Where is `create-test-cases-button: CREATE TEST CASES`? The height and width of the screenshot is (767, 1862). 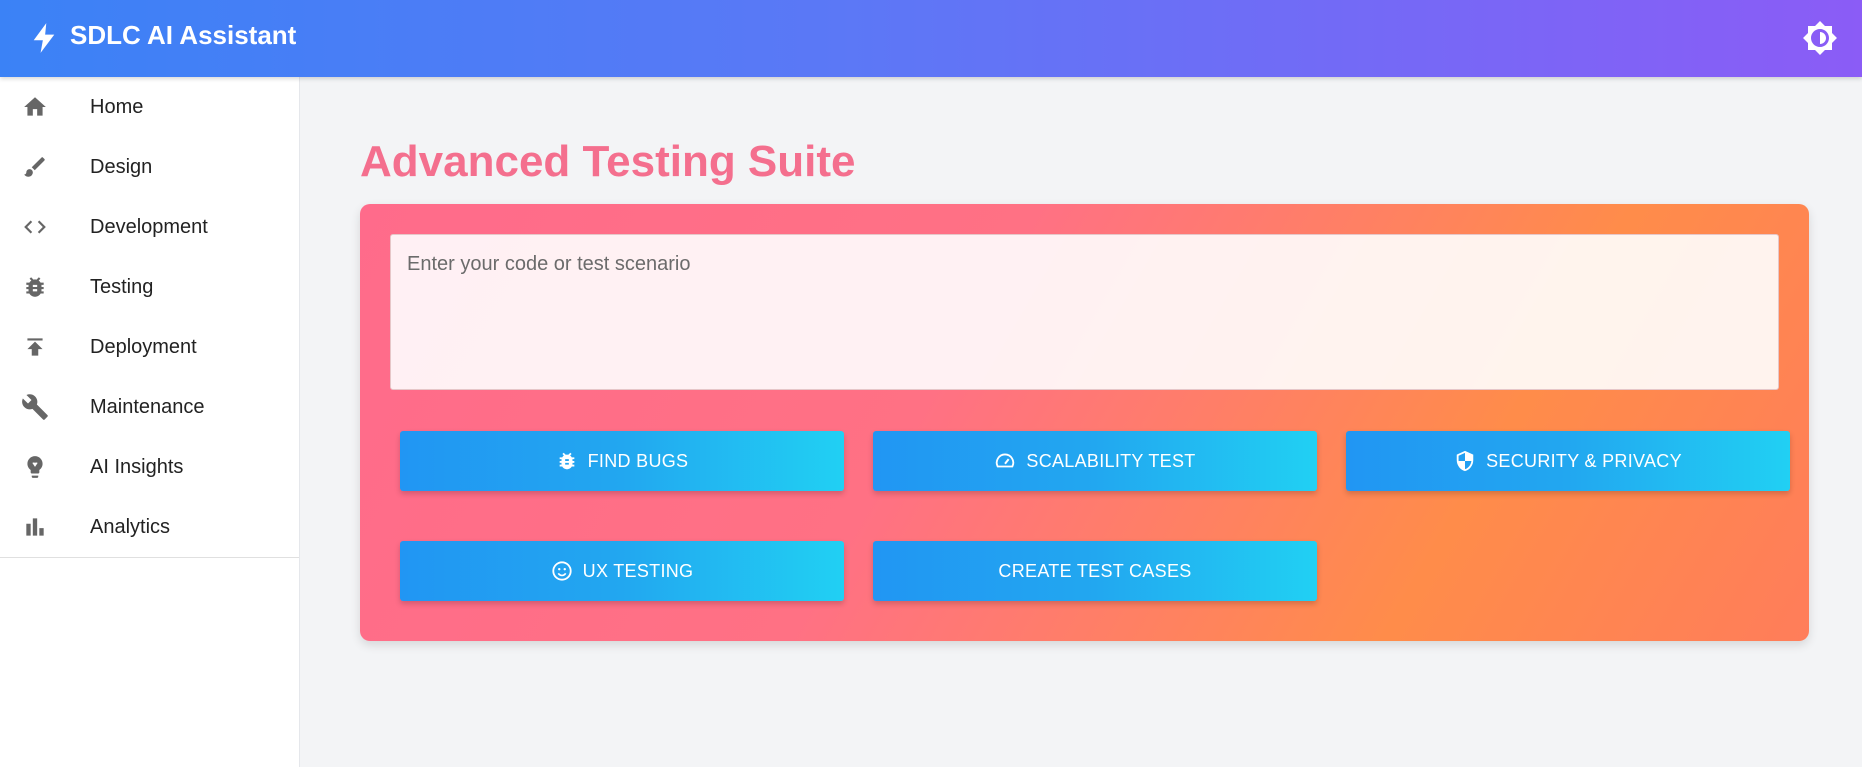 create-test-cases-button: CREATE TEST CASES is located at coordinates (1095, 571).